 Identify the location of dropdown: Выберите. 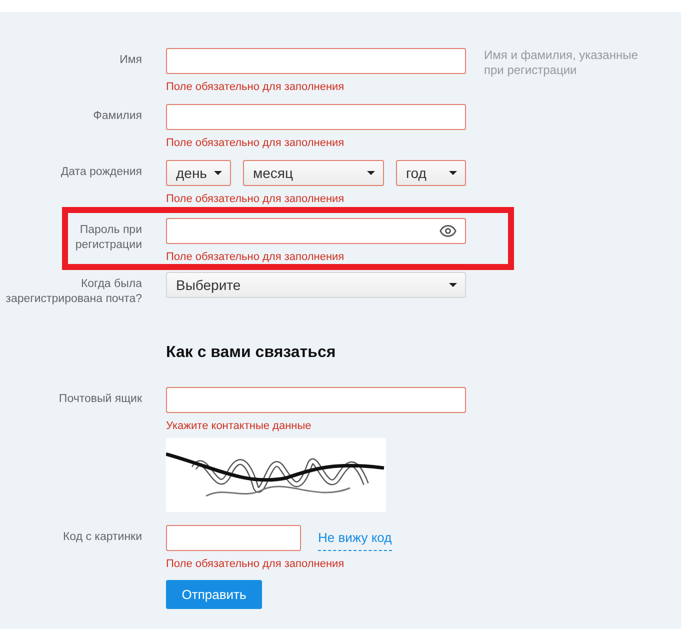
(316, 285).